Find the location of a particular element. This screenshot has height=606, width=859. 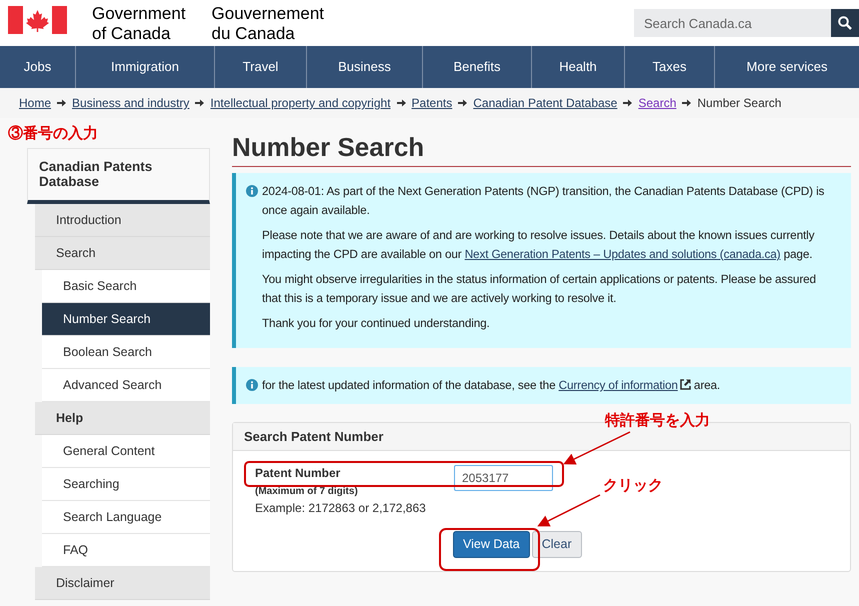

notice-text: 2024-08-01: As part of the Next Generation Patents (NGP) transition, the Canadian Patents Database (CPD) is once again available. is located at coordinates (544, 201).